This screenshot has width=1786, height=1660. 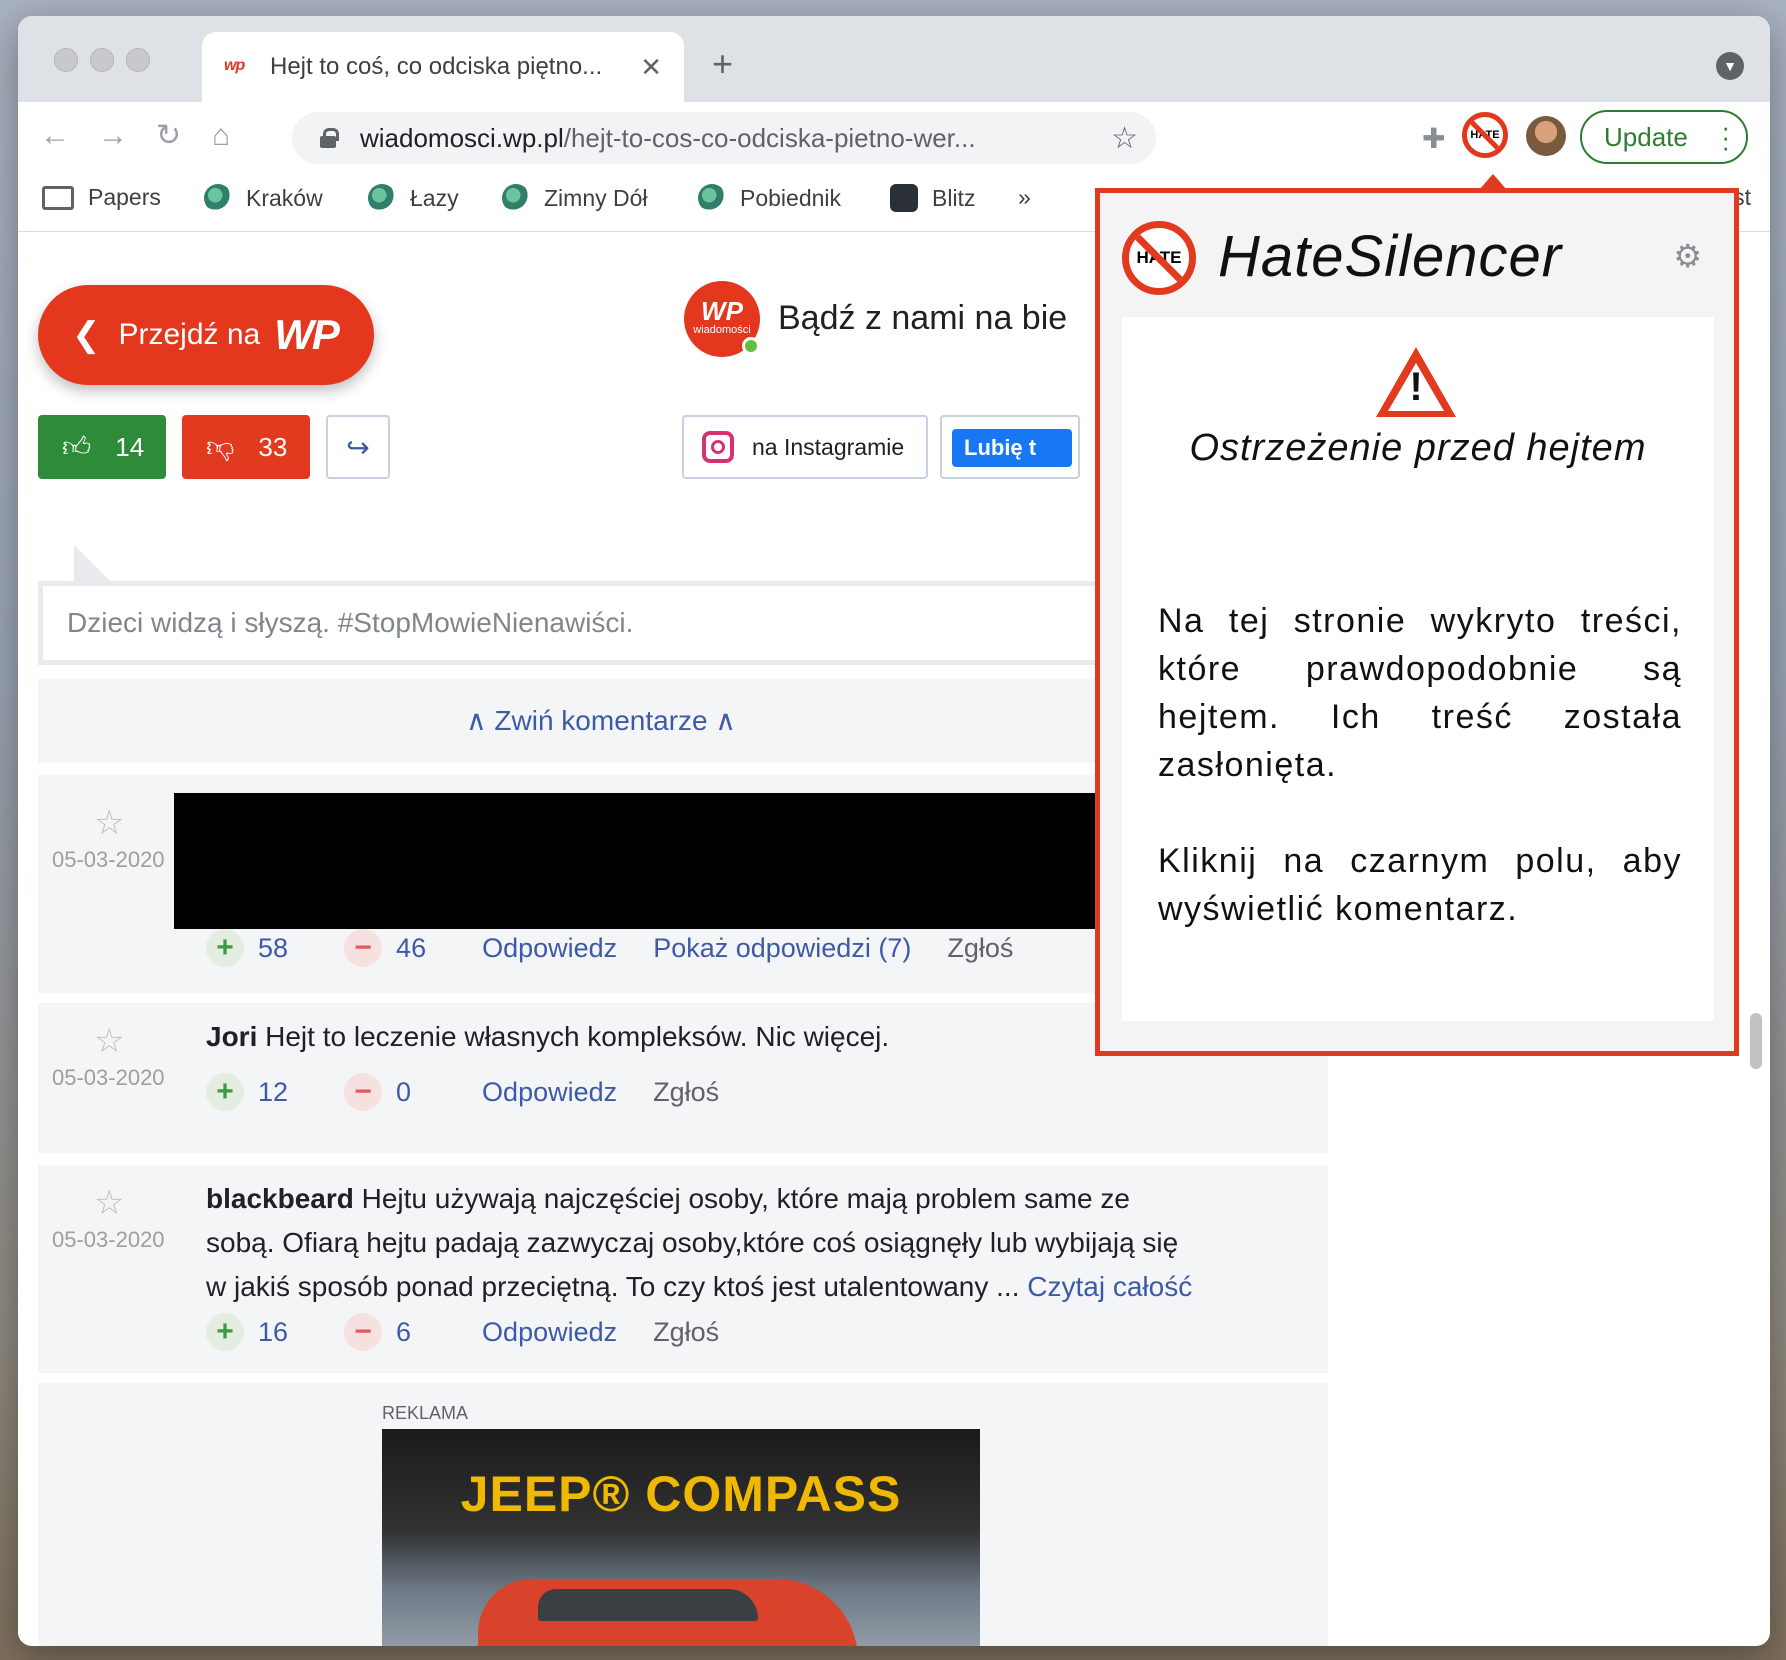 What do you see at coordinates (681, 1494) in the screenshot?
I see `ad-title: JEEP® COMPASS` at bounding box center [681, 1494].